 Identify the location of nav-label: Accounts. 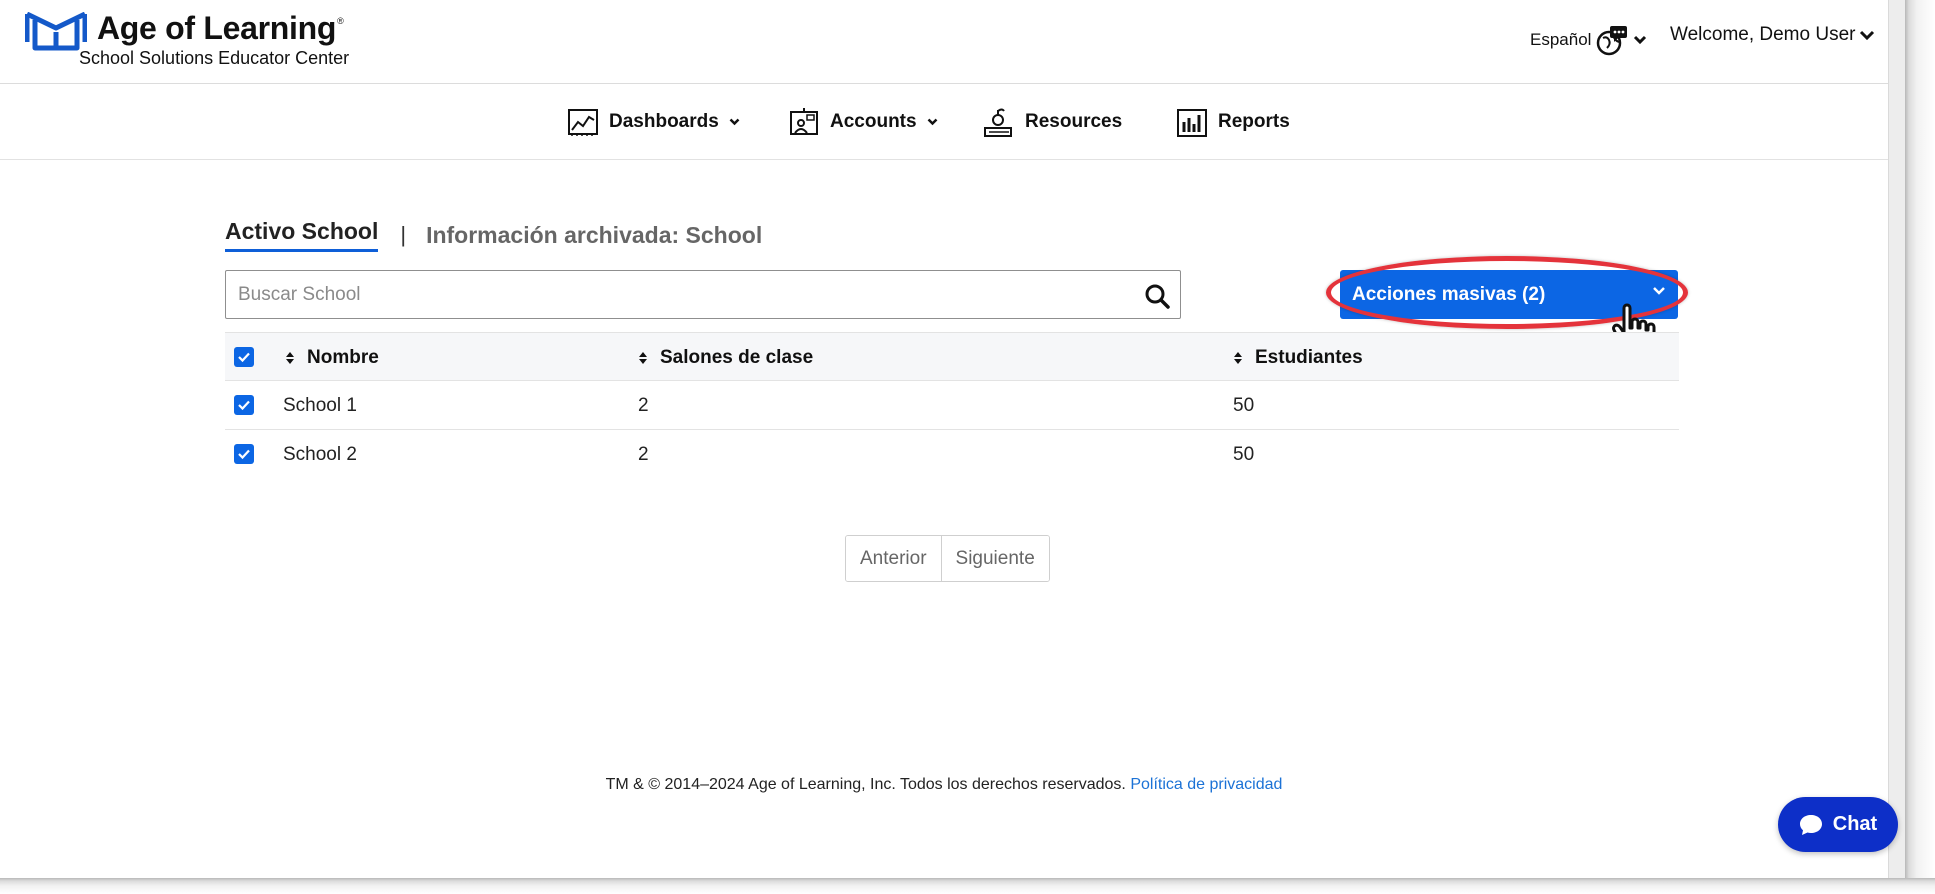
(873, 121).